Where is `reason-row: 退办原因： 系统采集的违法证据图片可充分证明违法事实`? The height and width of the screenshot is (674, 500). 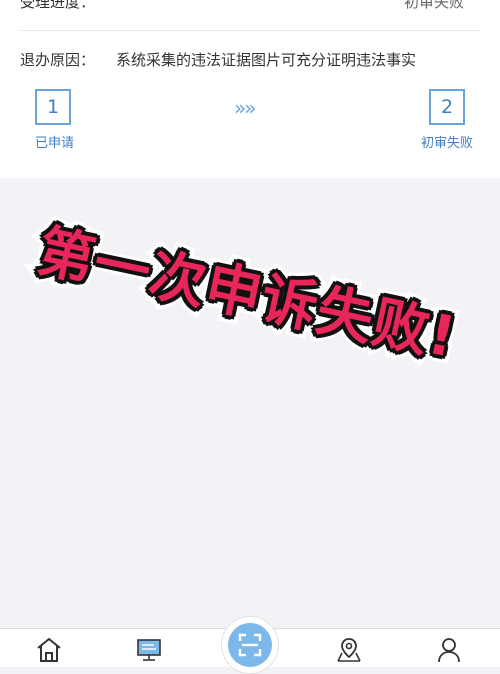 reason-row: 退办原因： 系统采集的违法证据图片可充分证明违法事实 is located at coordinates (250, 61).